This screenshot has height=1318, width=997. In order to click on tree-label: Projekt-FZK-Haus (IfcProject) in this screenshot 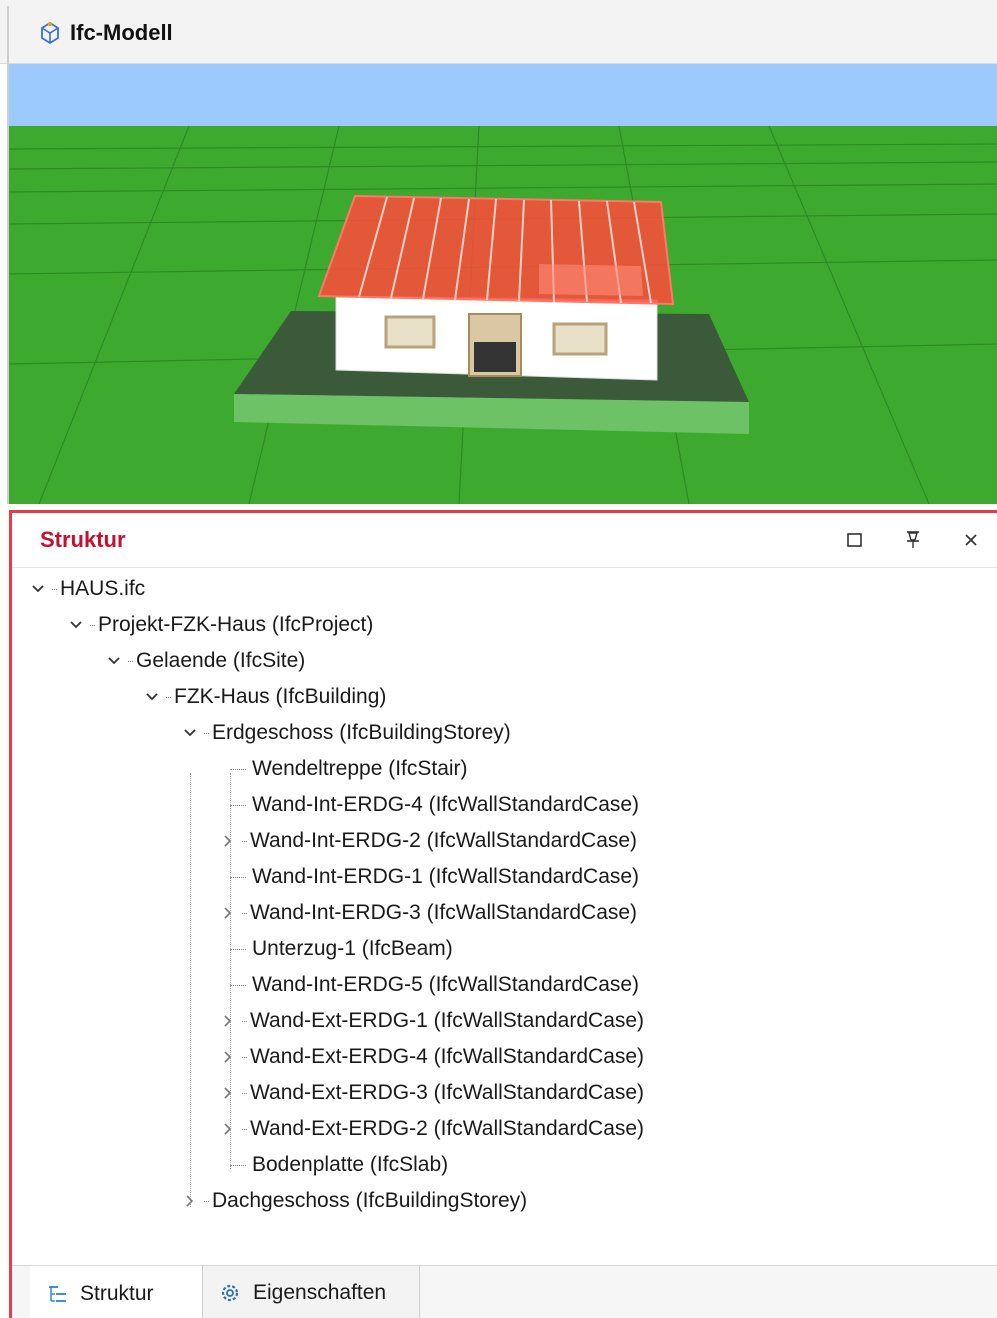, I will do `click(236, 624)`.